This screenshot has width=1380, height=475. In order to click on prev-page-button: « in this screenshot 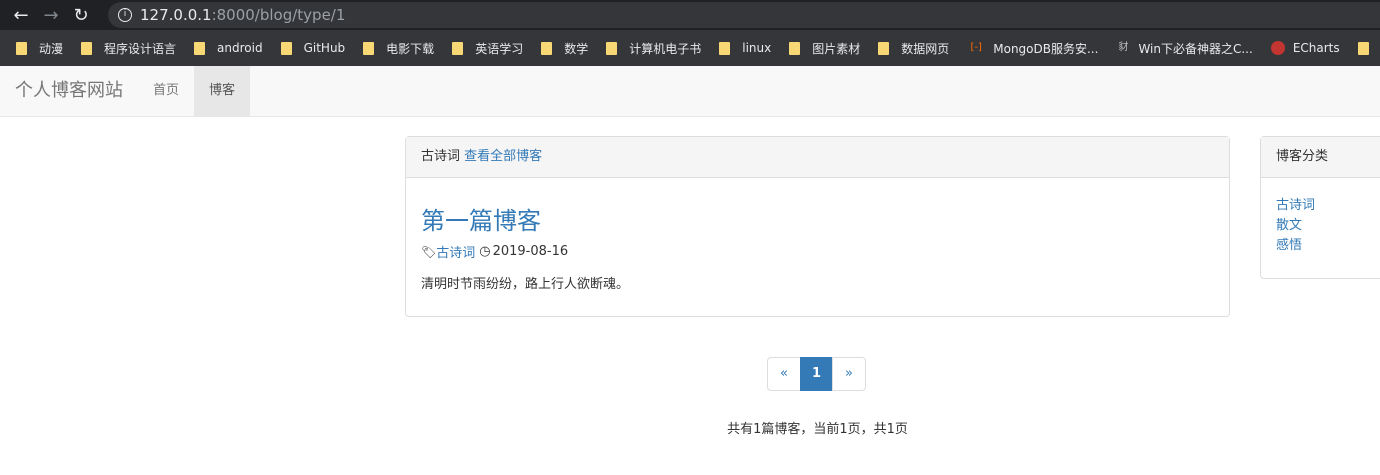, I will do `click(784, 374)`.